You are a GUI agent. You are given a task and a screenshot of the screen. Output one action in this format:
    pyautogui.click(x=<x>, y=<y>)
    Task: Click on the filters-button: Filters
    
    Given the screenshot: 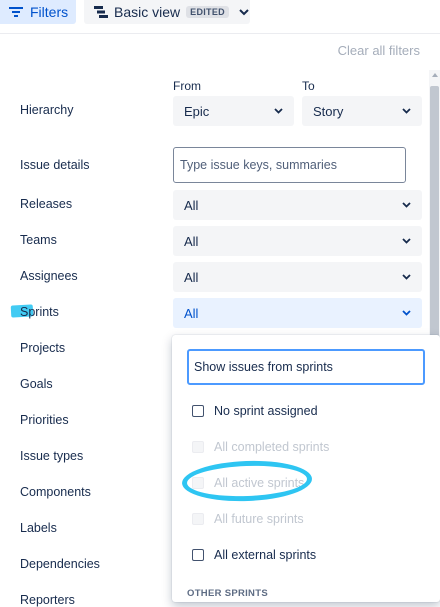 What is the action you would take?
    pyautogui.click(x=38, y=12)
    